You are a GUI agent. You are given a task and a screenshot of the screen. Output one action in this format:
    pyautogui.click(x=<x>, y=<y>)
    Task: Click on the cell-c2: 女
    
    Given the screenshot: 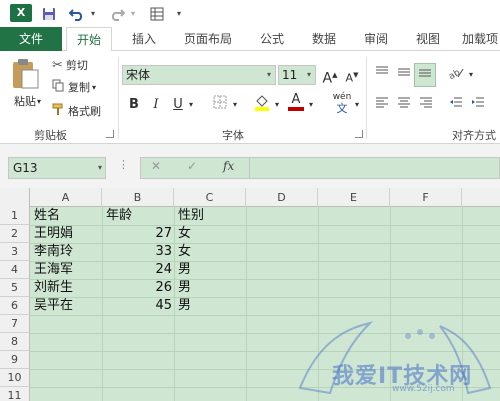 What is the action you would take?
    pyautogui.click(x=211, y=234)
    